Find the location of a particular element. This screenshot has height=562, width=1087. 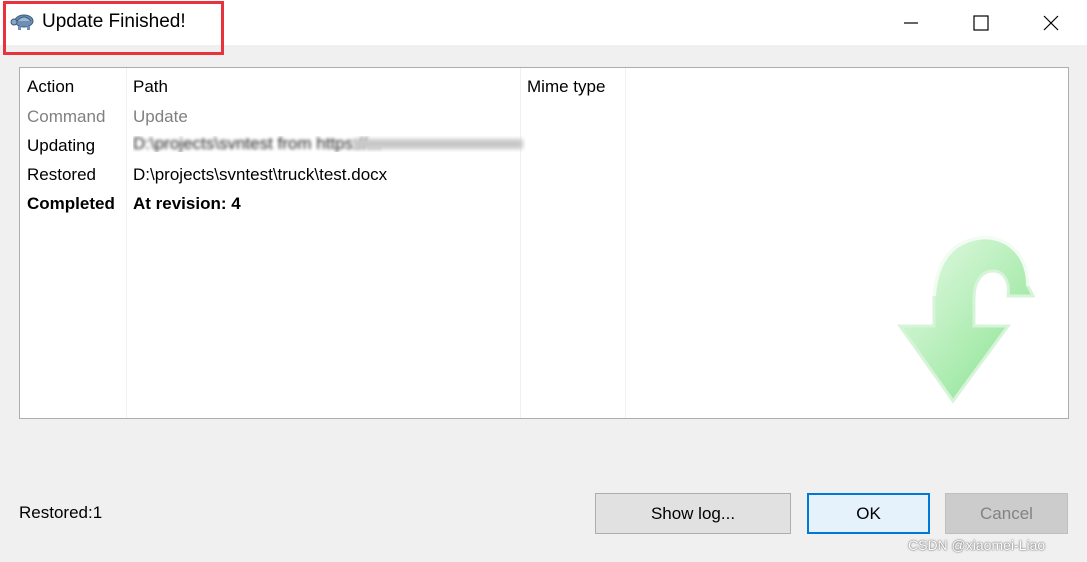

row-updating-action: Updating is located at coordinates (61, 146).